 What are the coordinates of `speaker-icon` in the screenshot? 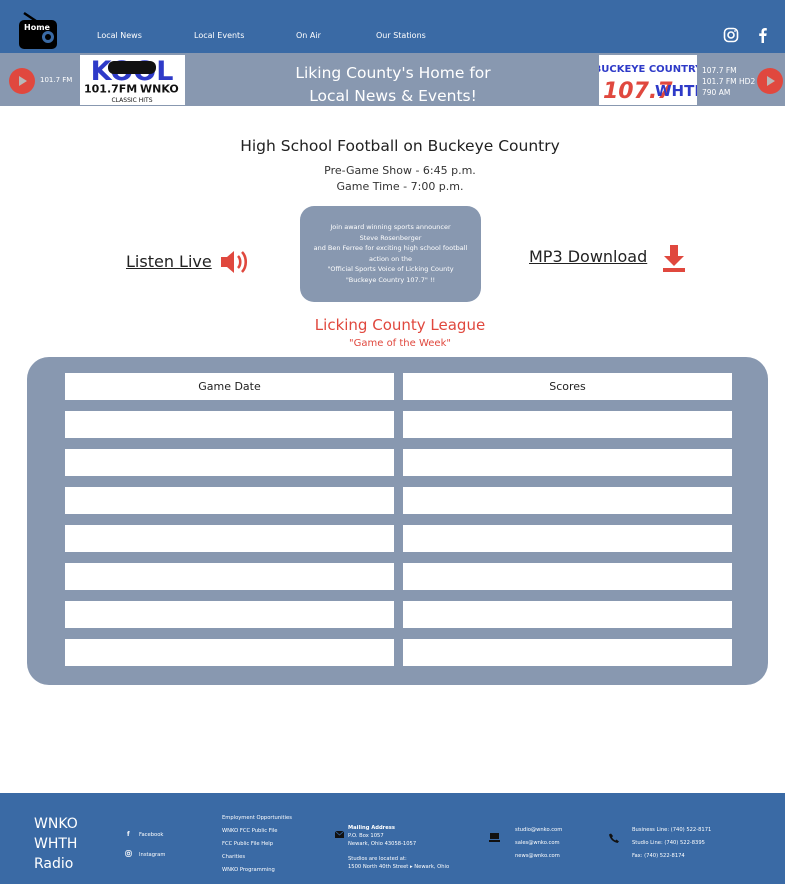 It's located at (235, 262).